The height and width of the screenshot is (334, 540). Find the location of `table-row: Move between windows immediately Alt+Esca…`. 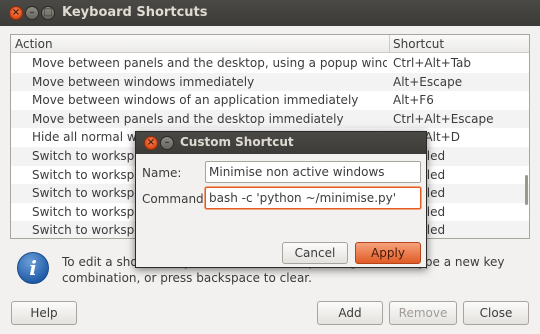

table-row: Move between windows immediately Alt+Esca… is located at coordinates (270, 82).